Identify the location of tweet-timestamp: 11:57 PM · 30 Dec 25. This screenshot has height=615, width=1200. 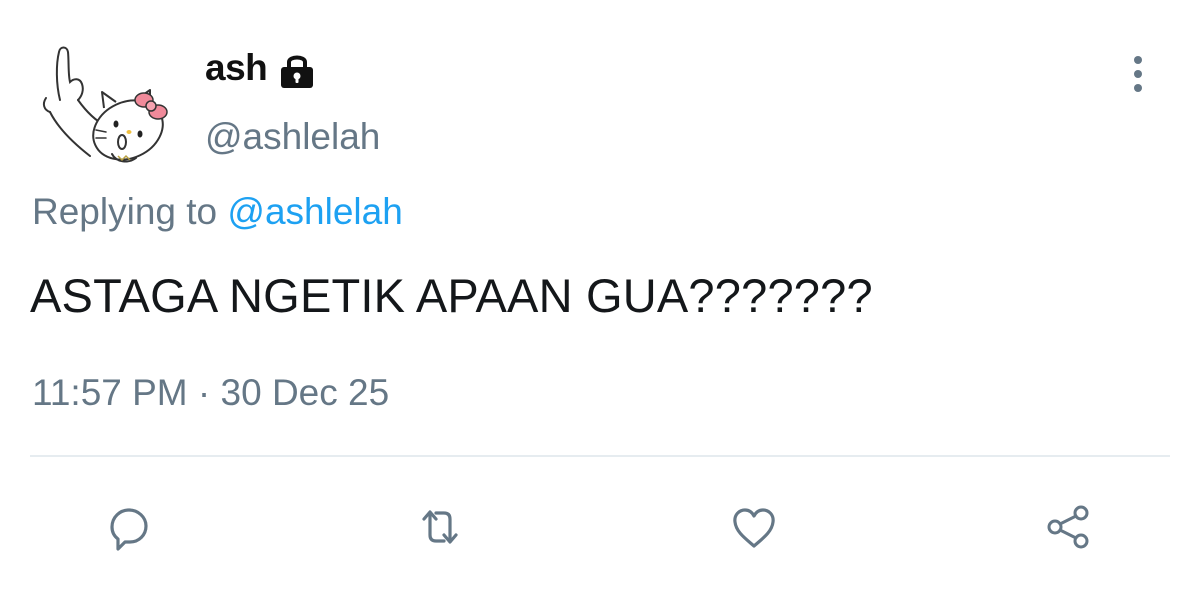
(210, 393).